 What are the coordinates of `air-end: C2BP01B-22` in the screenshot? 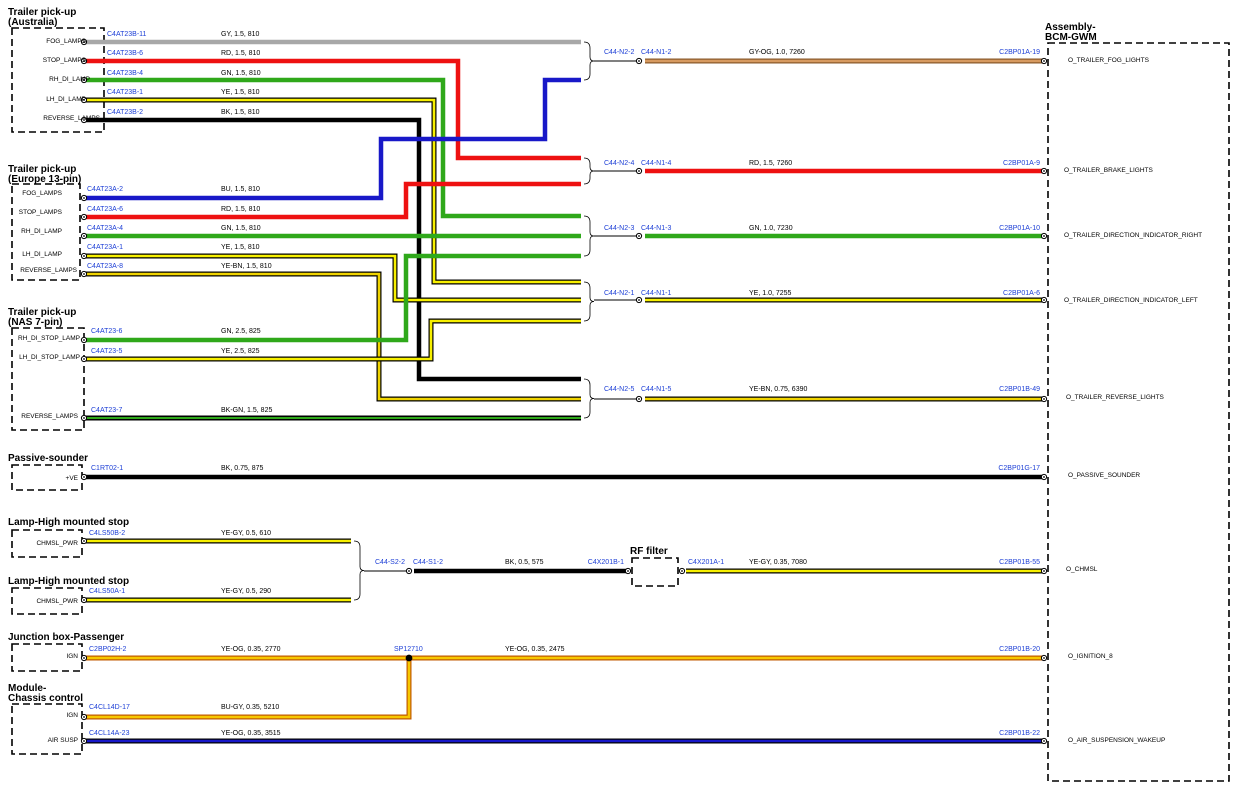 It's located at (1019, 733).